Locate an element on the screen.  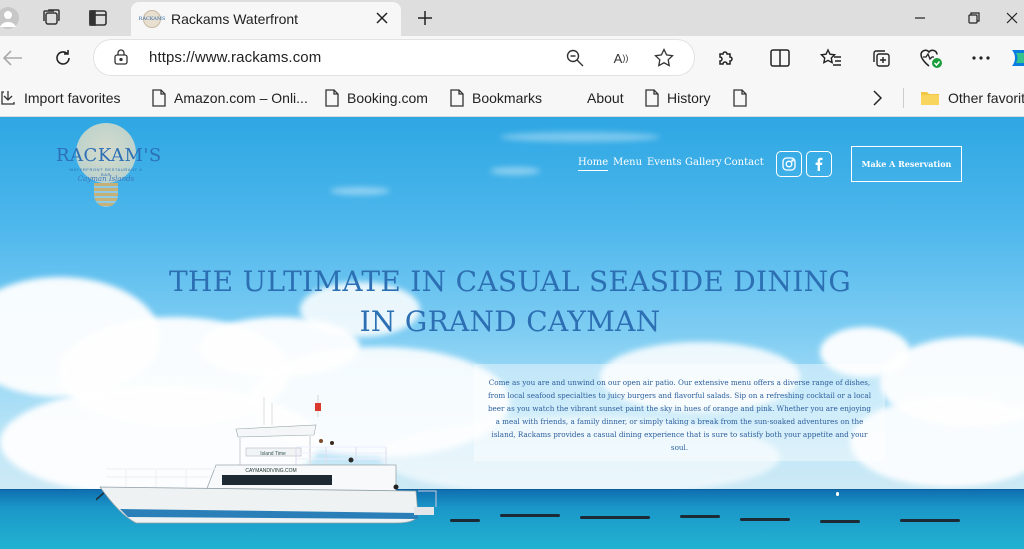
boat-website: CAYMANDIVING.COM is located at coordinates (270, 471).